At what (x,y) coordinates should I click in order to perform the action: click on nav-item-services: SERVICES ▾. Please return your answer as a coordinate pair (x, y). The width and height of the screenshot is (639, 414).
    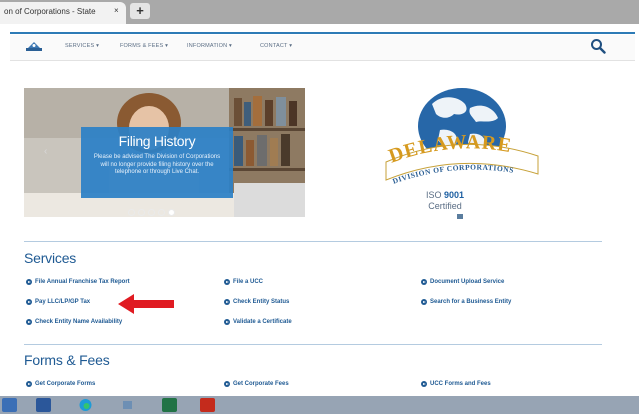
    Looking at the image, I should click on (82, 46).